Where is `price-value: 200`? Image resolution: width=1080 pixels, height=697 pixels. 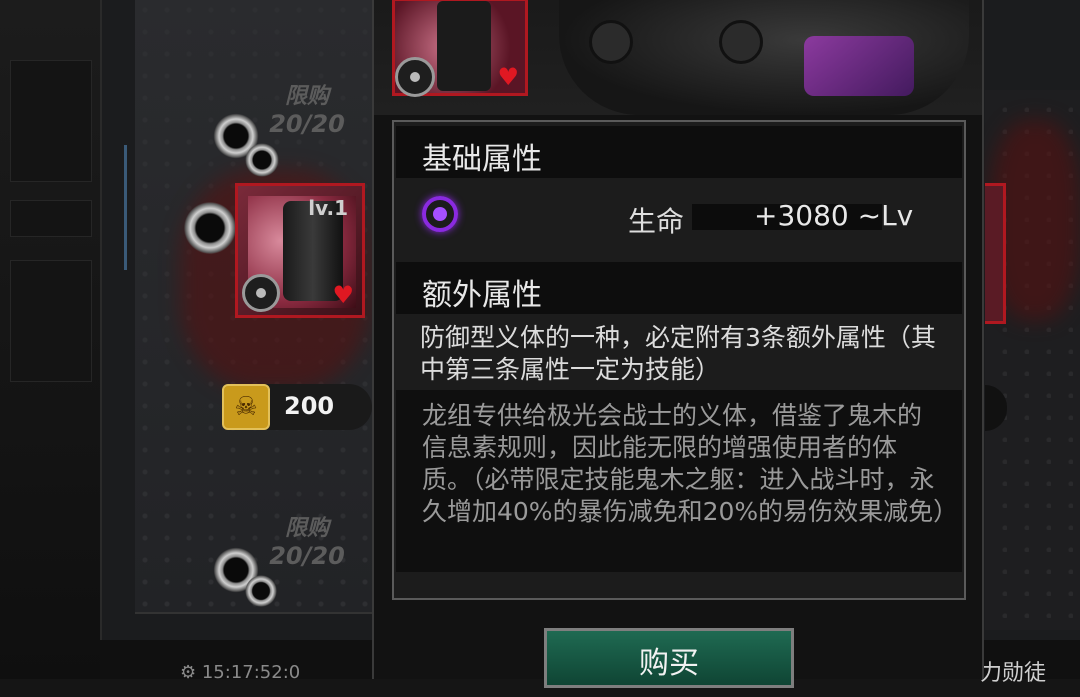
price-value: 200 is located at coordinates (309, 406).